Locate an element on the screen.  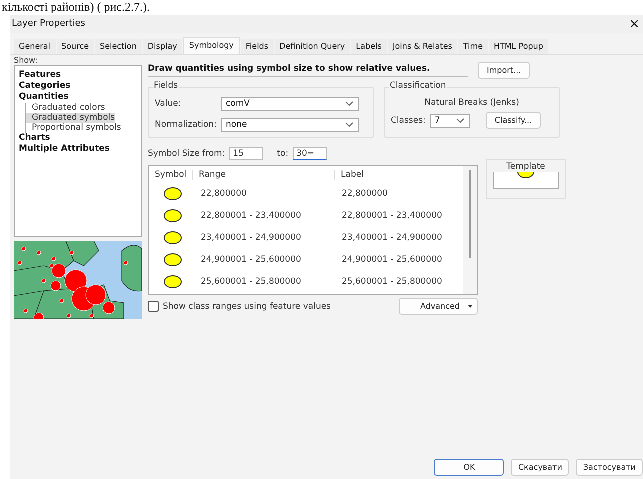
tab: HTML Popup is located at coordinates (518, 46).